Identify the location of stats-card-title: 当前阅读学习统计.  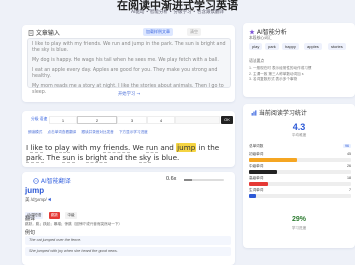
(279, 113).